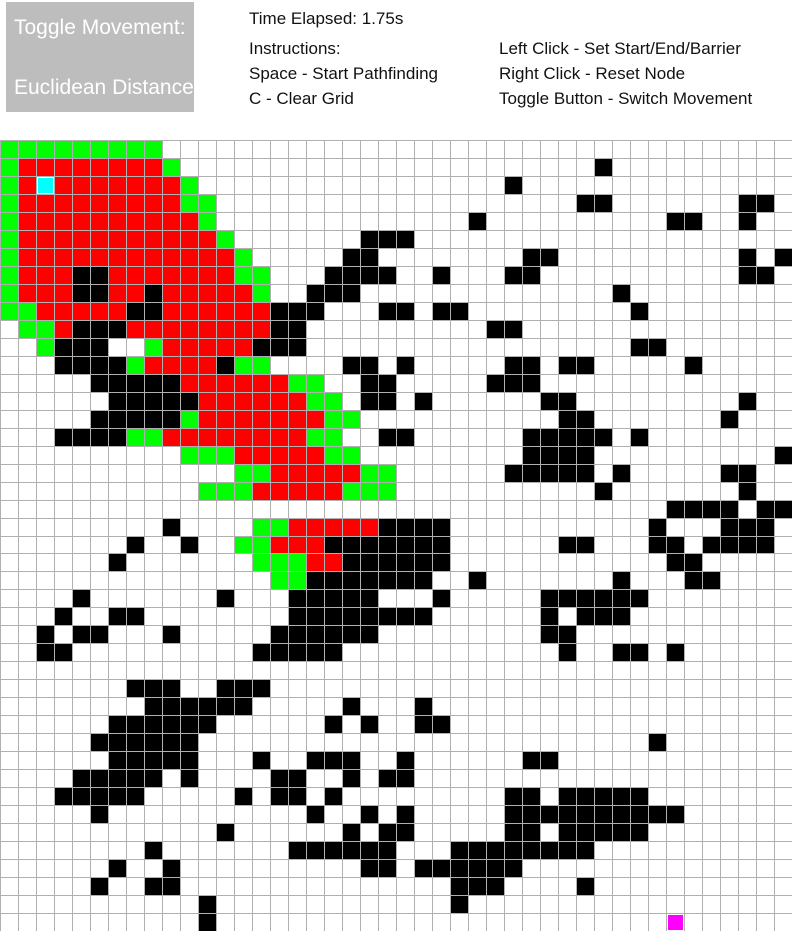 The width and height of the screenshot is (792, 931). I want to click on instruction-space: Space - Start Pathfinding, so click(344, 73).